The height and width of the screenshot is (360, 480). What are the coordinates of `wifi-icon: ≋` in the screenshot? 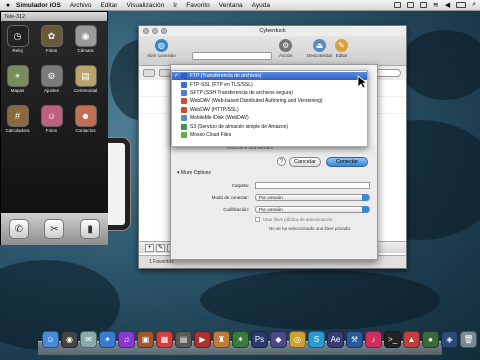 It's located at (436, 5).